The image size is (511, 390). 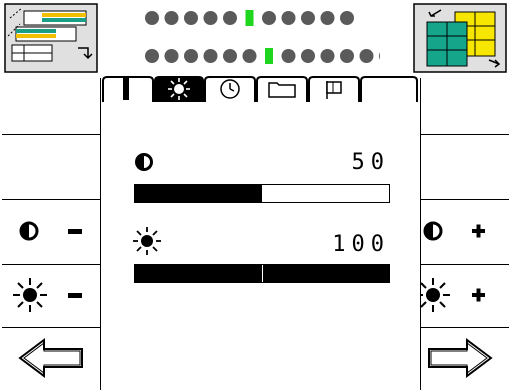 I want to click on contrast-value: 50, so click(x=370, y=162).